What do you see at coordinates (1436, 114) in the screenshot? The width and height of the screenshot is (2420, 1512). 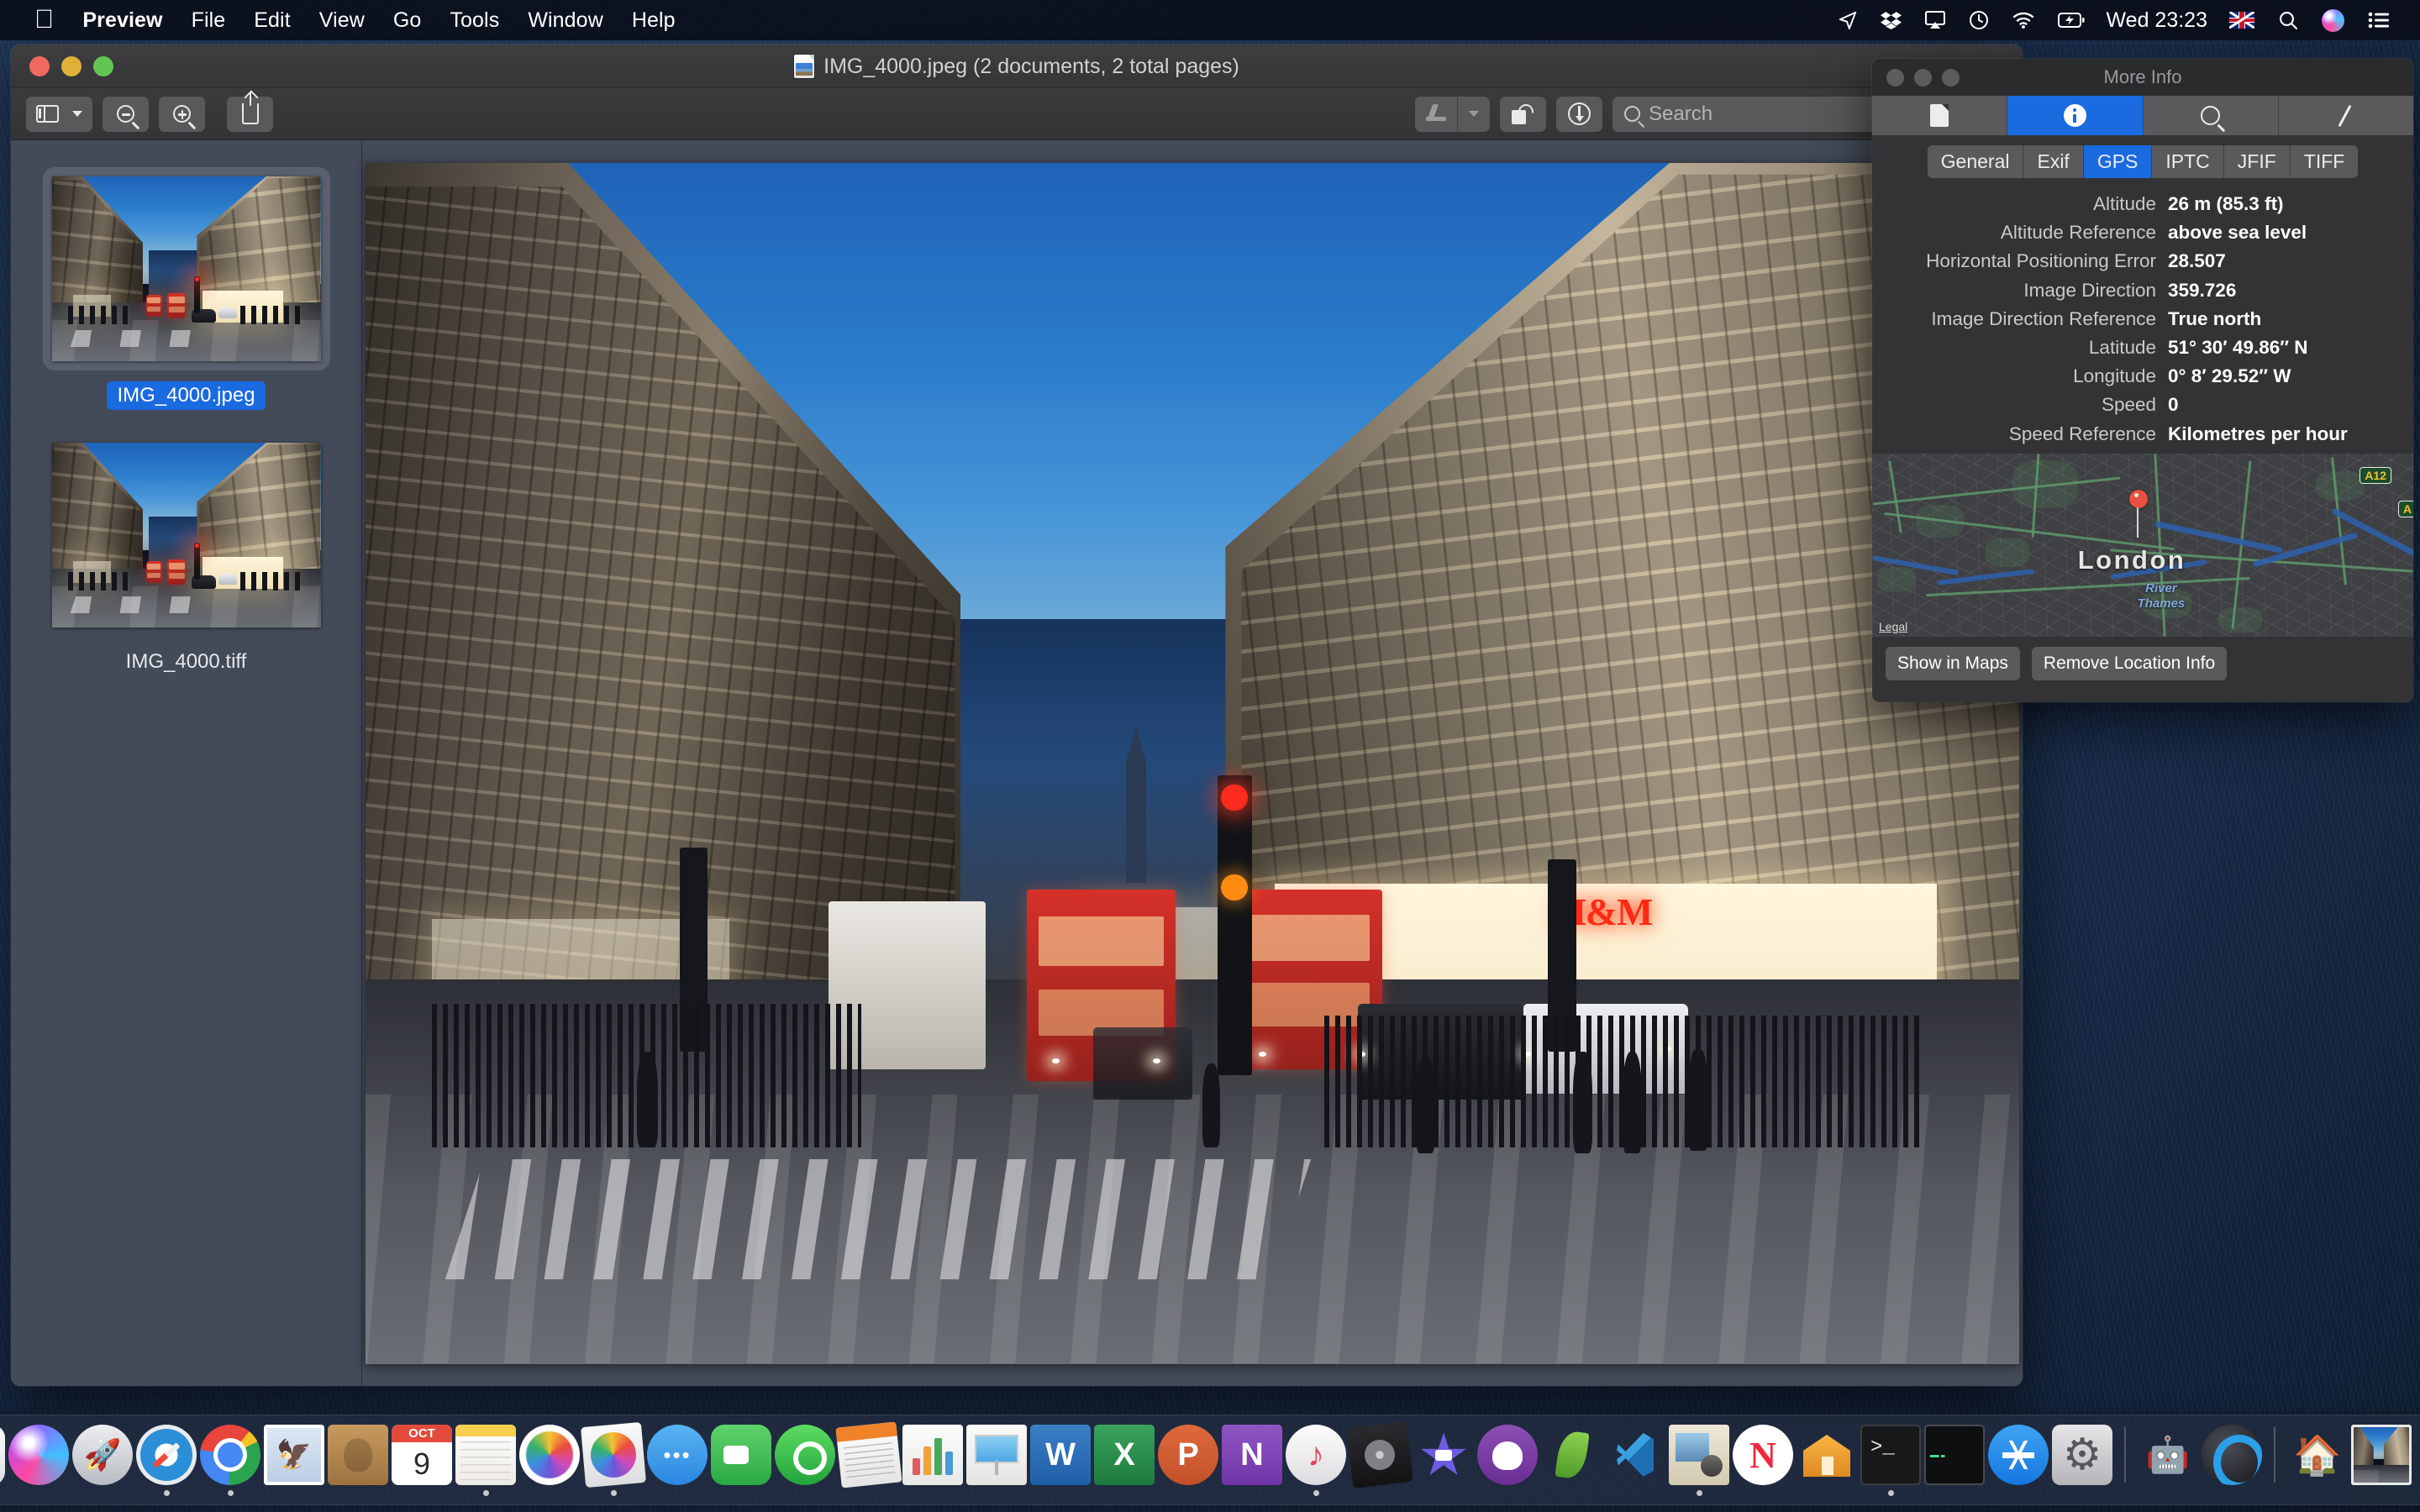 I see `highlighter-button` at bounding box center [1436, 114].